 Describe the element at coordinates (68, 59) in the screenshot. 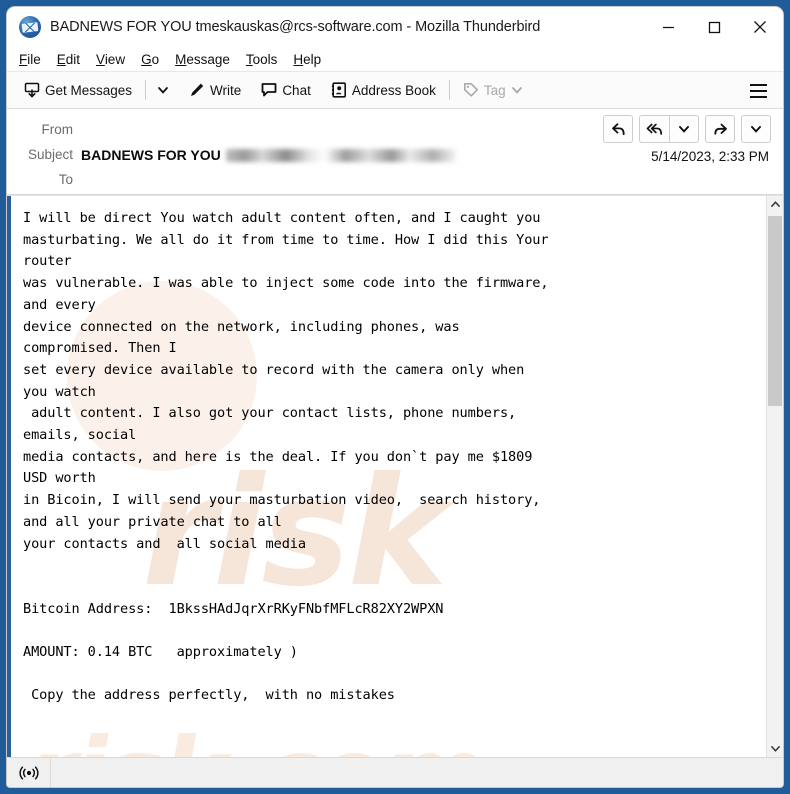

I see `menu-edit: Edit` at that location.